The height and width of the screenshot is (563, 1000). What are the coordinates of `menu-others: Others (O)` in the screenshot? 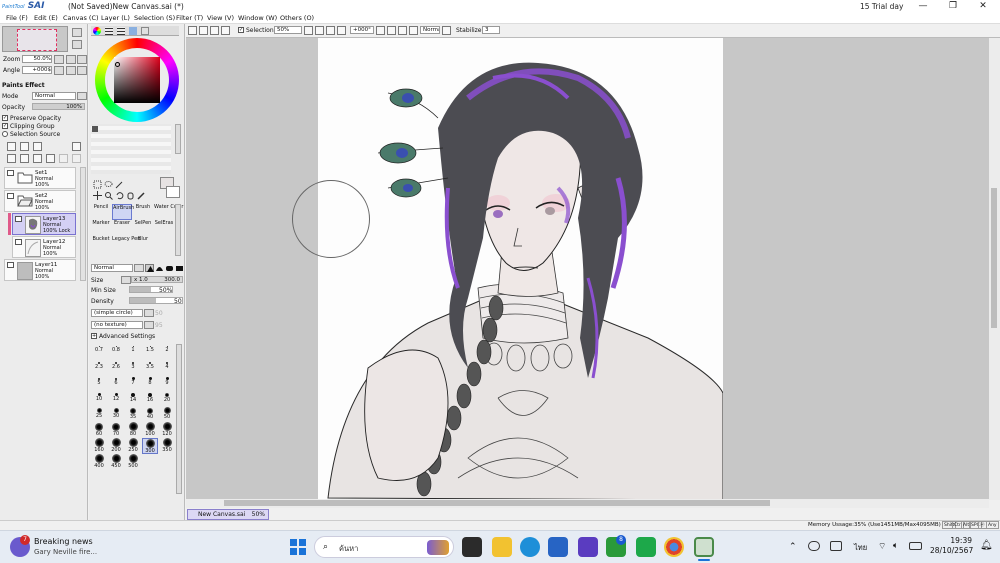 It's located at (297, 18).